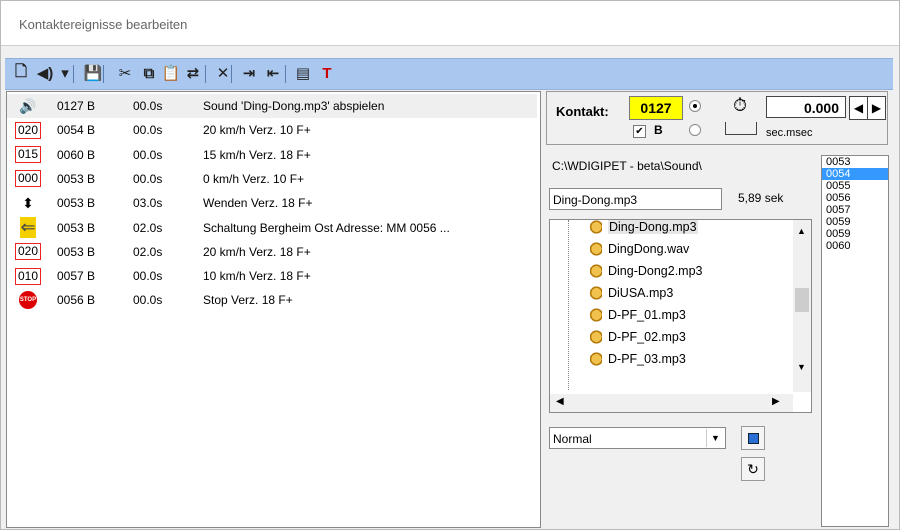  What do you see at coordinates (653, 227) in the screenshot?
I see `file-name: Ding-Dong.mp3` at bounding box center [653, 227].